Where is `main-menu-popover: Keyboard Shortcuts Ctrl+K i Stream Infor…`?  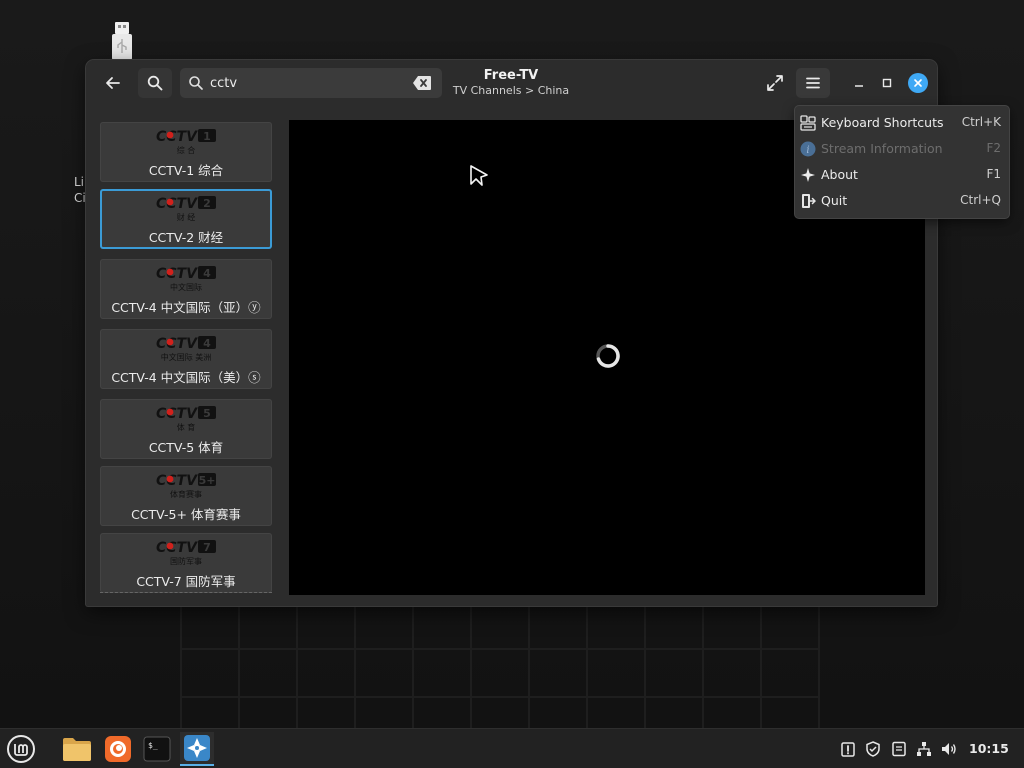
main-menu-popover: Keyboard Shortcuts Ctrl+K i Stream Infor… is located at coordinates (902, 162).